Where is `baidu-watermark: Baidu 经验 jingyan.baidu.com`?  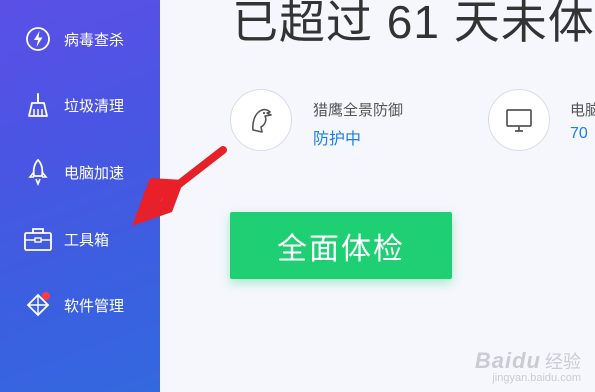
baidu-watermark: Baidu 经验 jingyan.baidu.com is located at coordinates (527, 366).